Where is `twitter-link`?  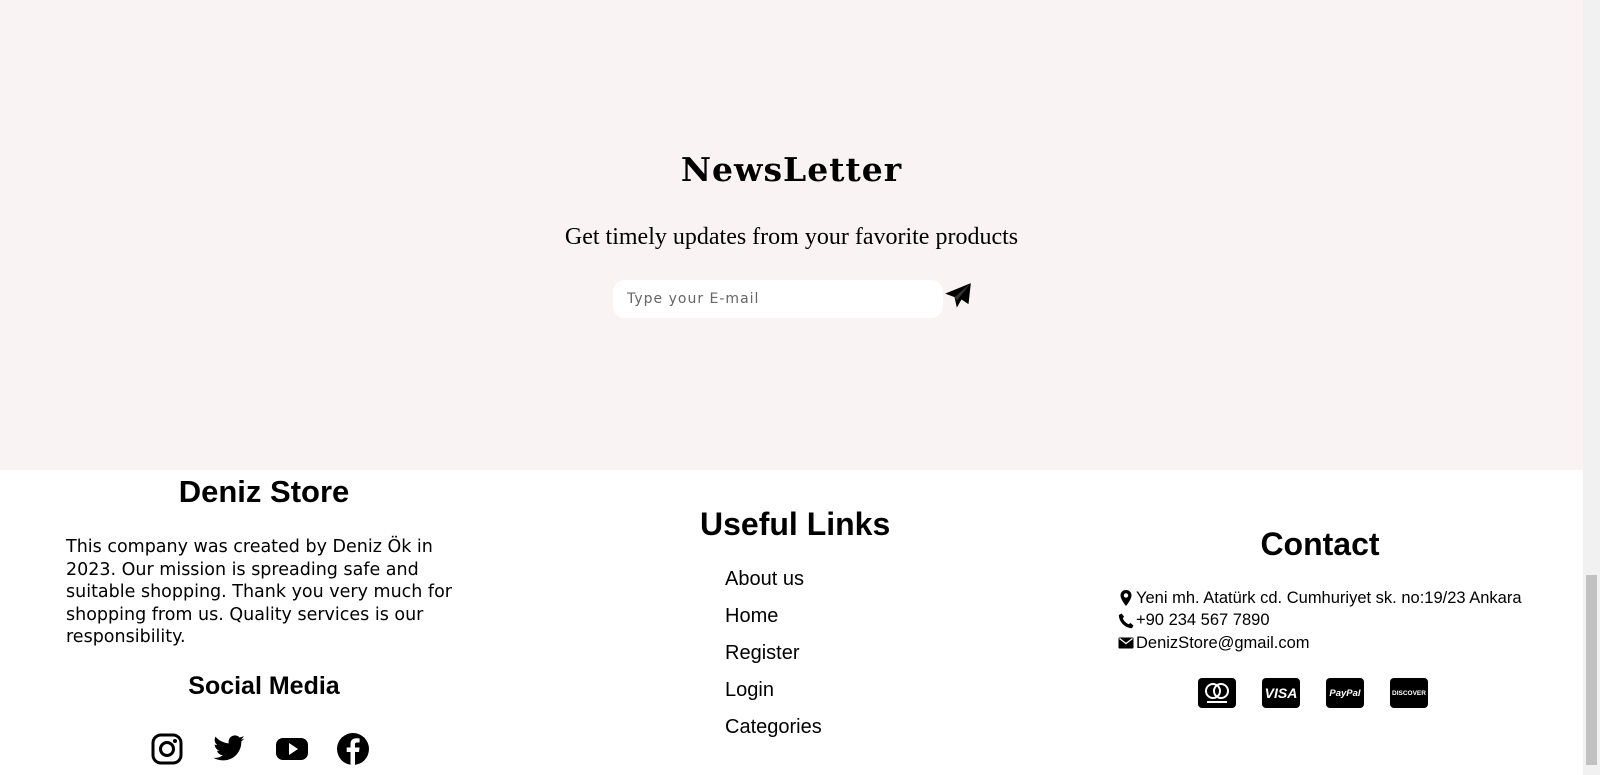
twitter-link is located at coordinates (229, 749).